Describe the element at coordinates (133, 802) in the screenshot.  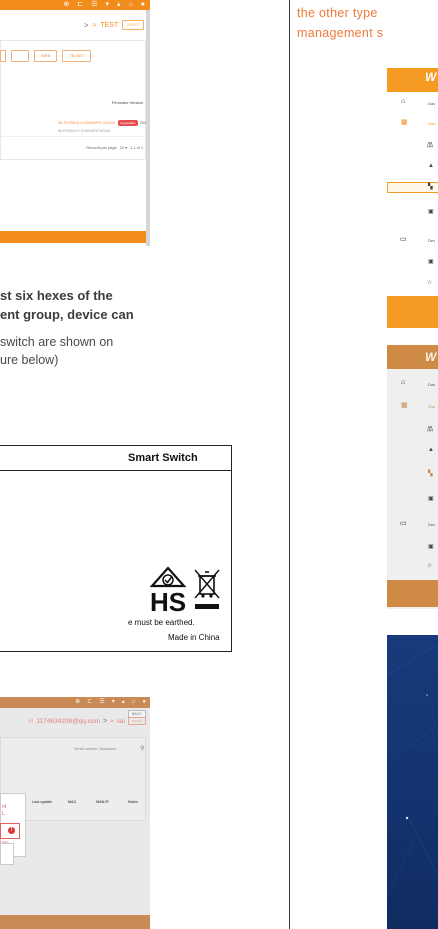
I see `column-notes: Notes` at that location.